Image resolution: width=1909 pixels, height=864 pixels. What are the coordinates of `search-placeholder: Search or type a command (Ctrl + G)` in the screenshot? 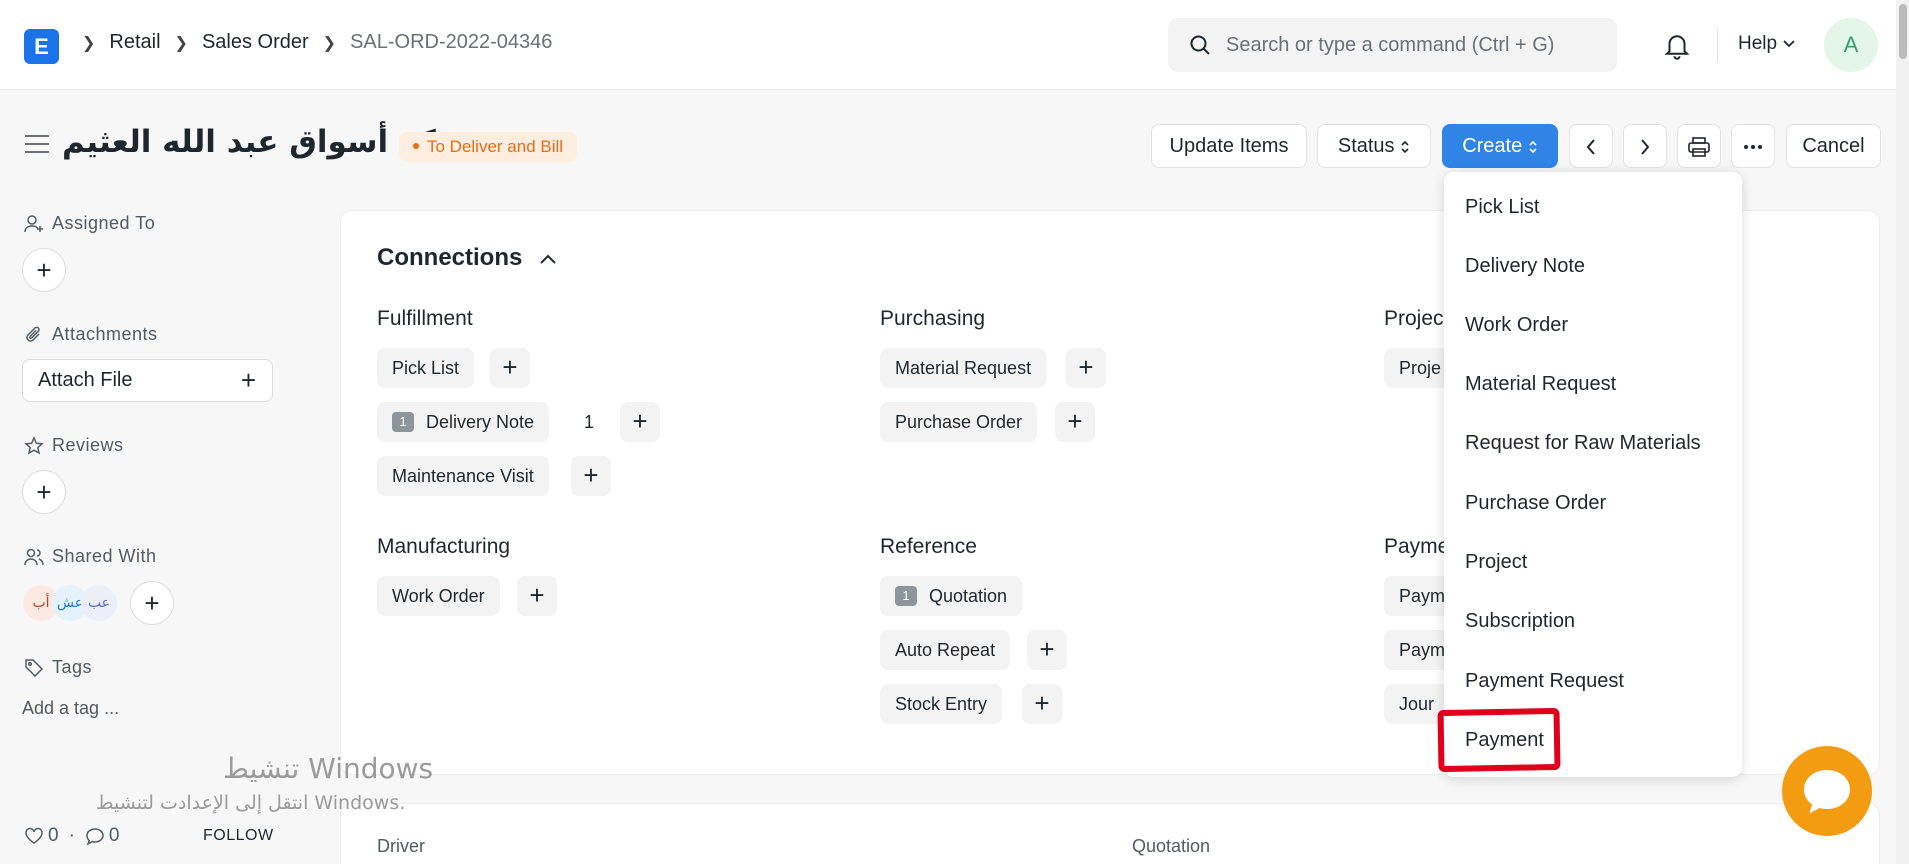 It's located at (1390, 44).